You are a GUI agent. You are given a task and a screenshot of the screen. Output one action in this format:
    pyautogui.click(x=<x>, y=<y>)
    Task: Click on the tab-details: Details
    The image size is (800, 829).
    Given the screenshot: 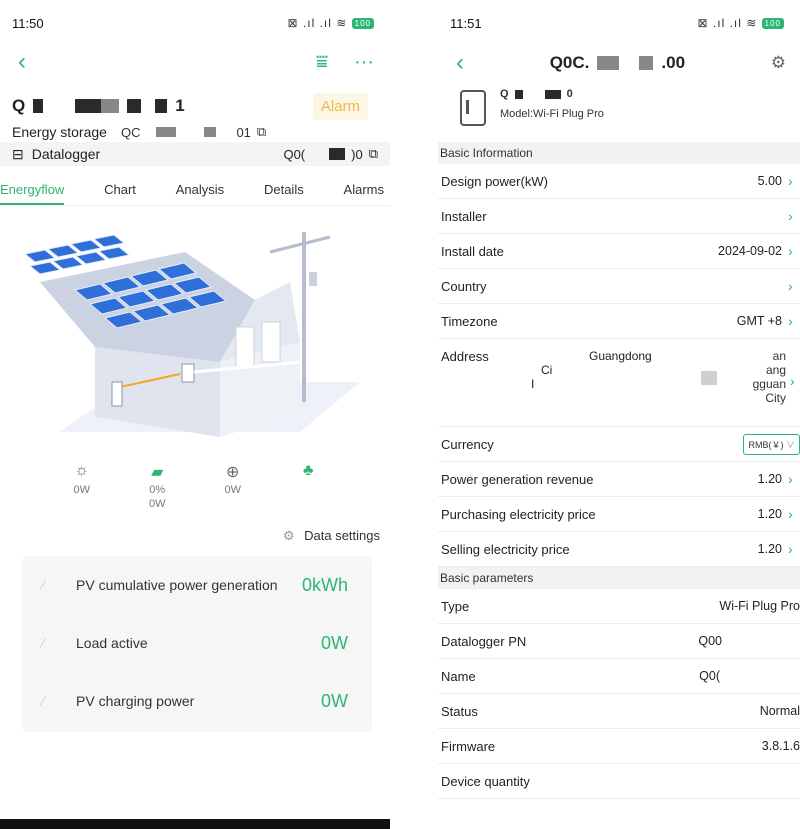 What is the action you would take?
    pyautogui.click(x=284, y=189)
    